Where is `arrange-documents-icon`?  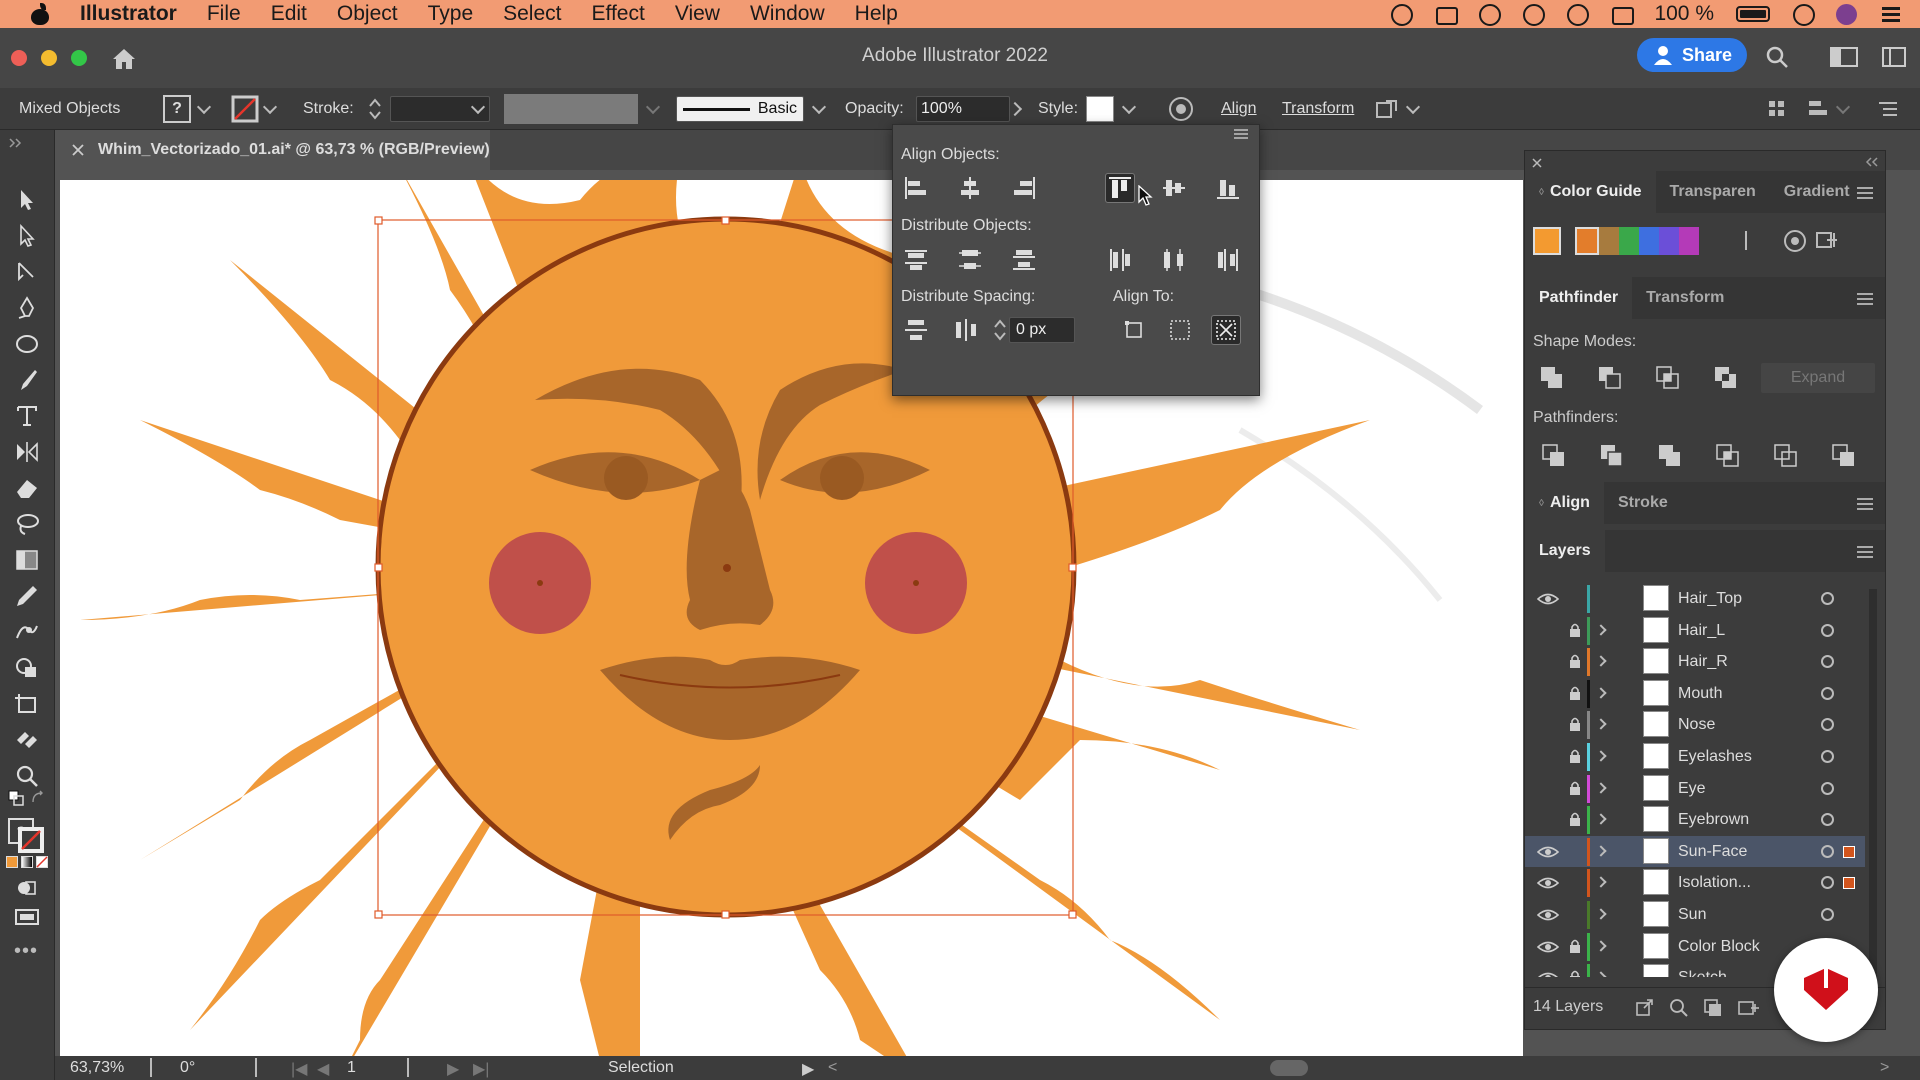
arrange-documents-icon is located at coordinates (1894, 57).